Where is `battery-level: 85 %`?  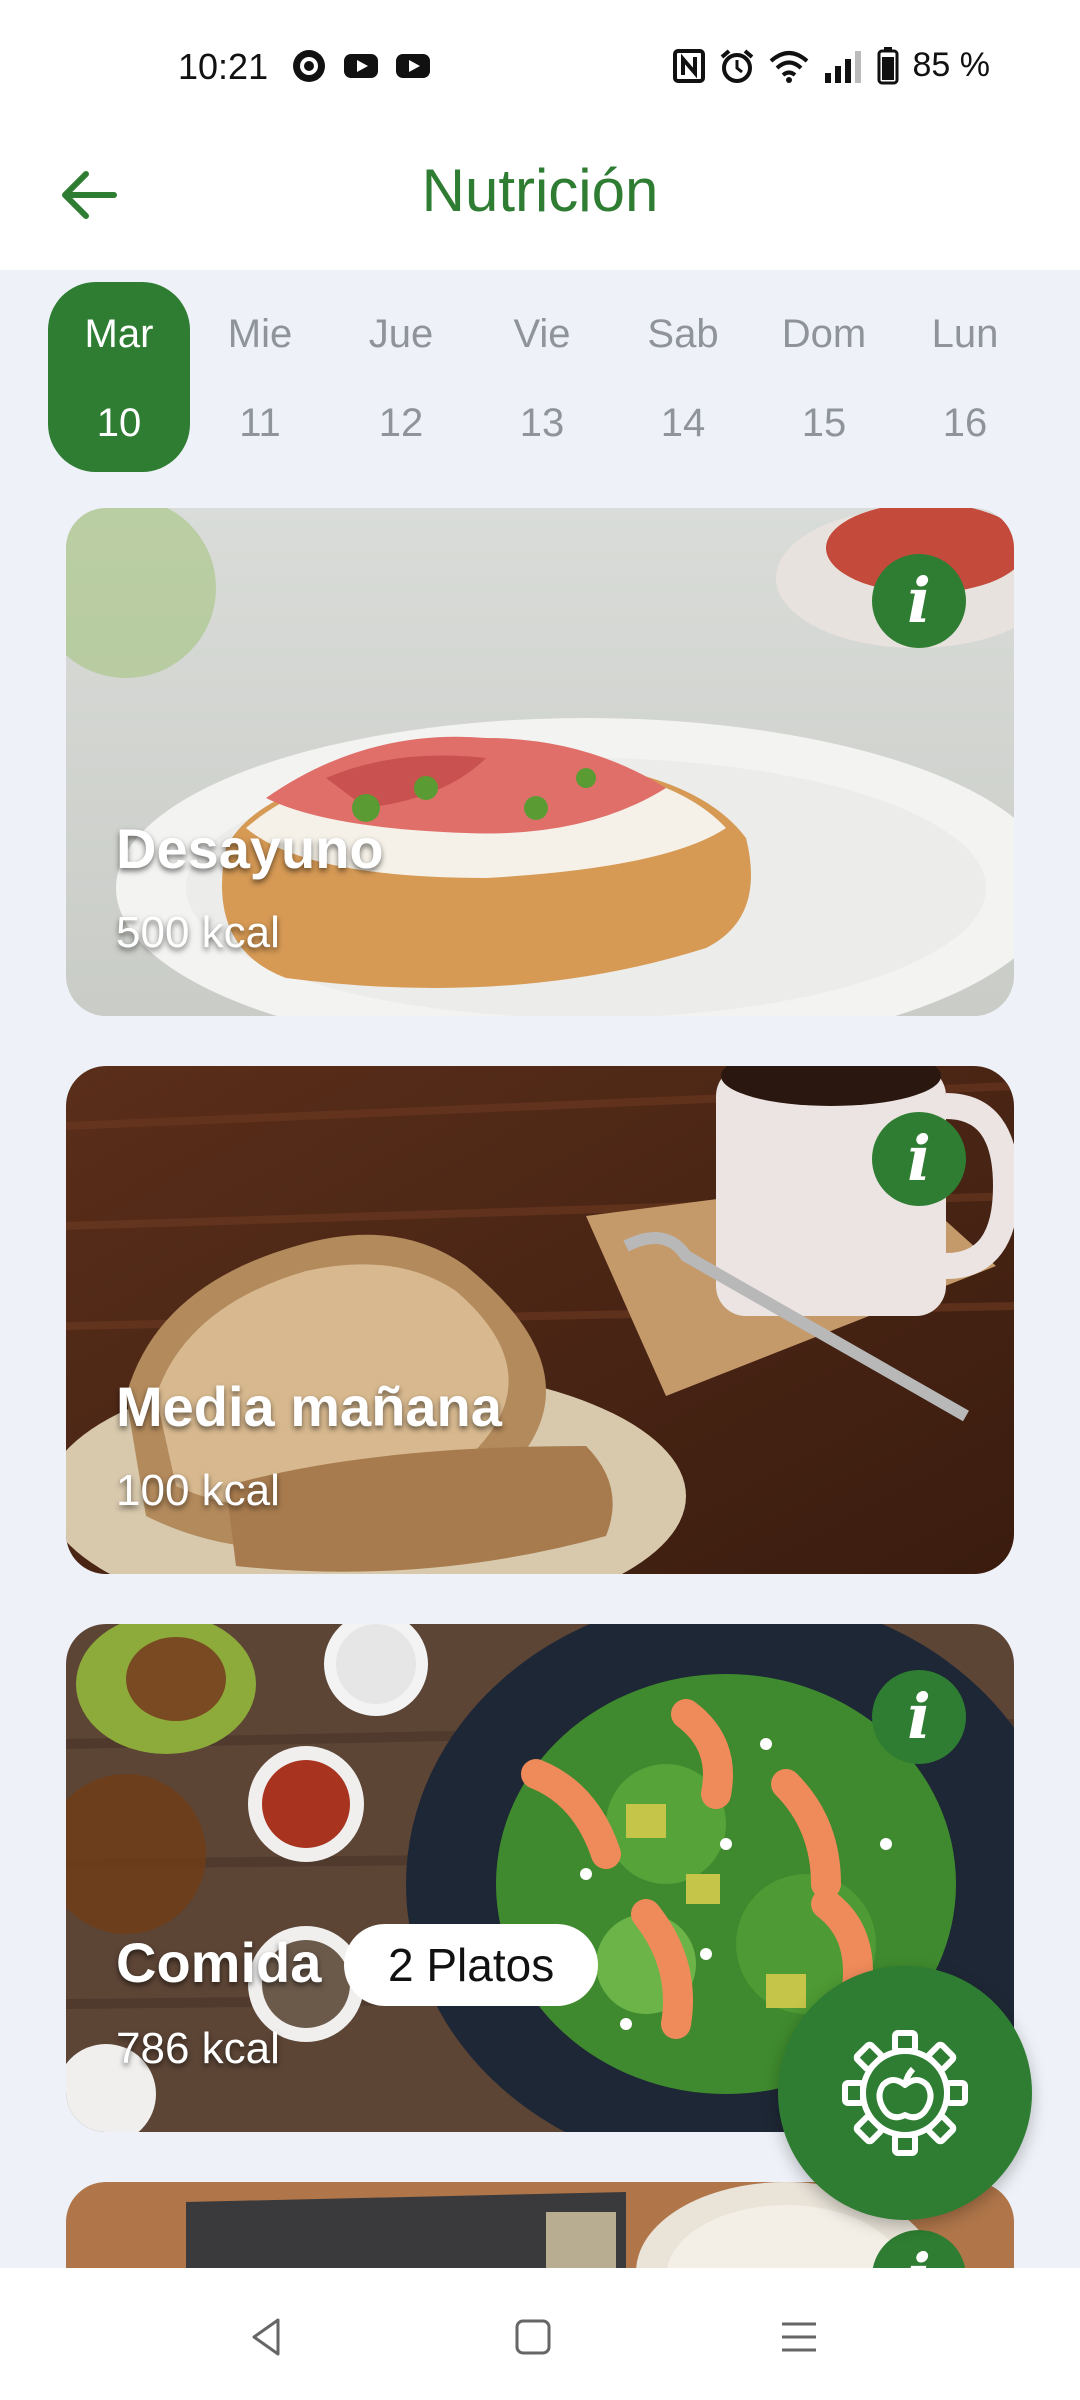
battery-level: 85 % is located at coordinates (951, 65).